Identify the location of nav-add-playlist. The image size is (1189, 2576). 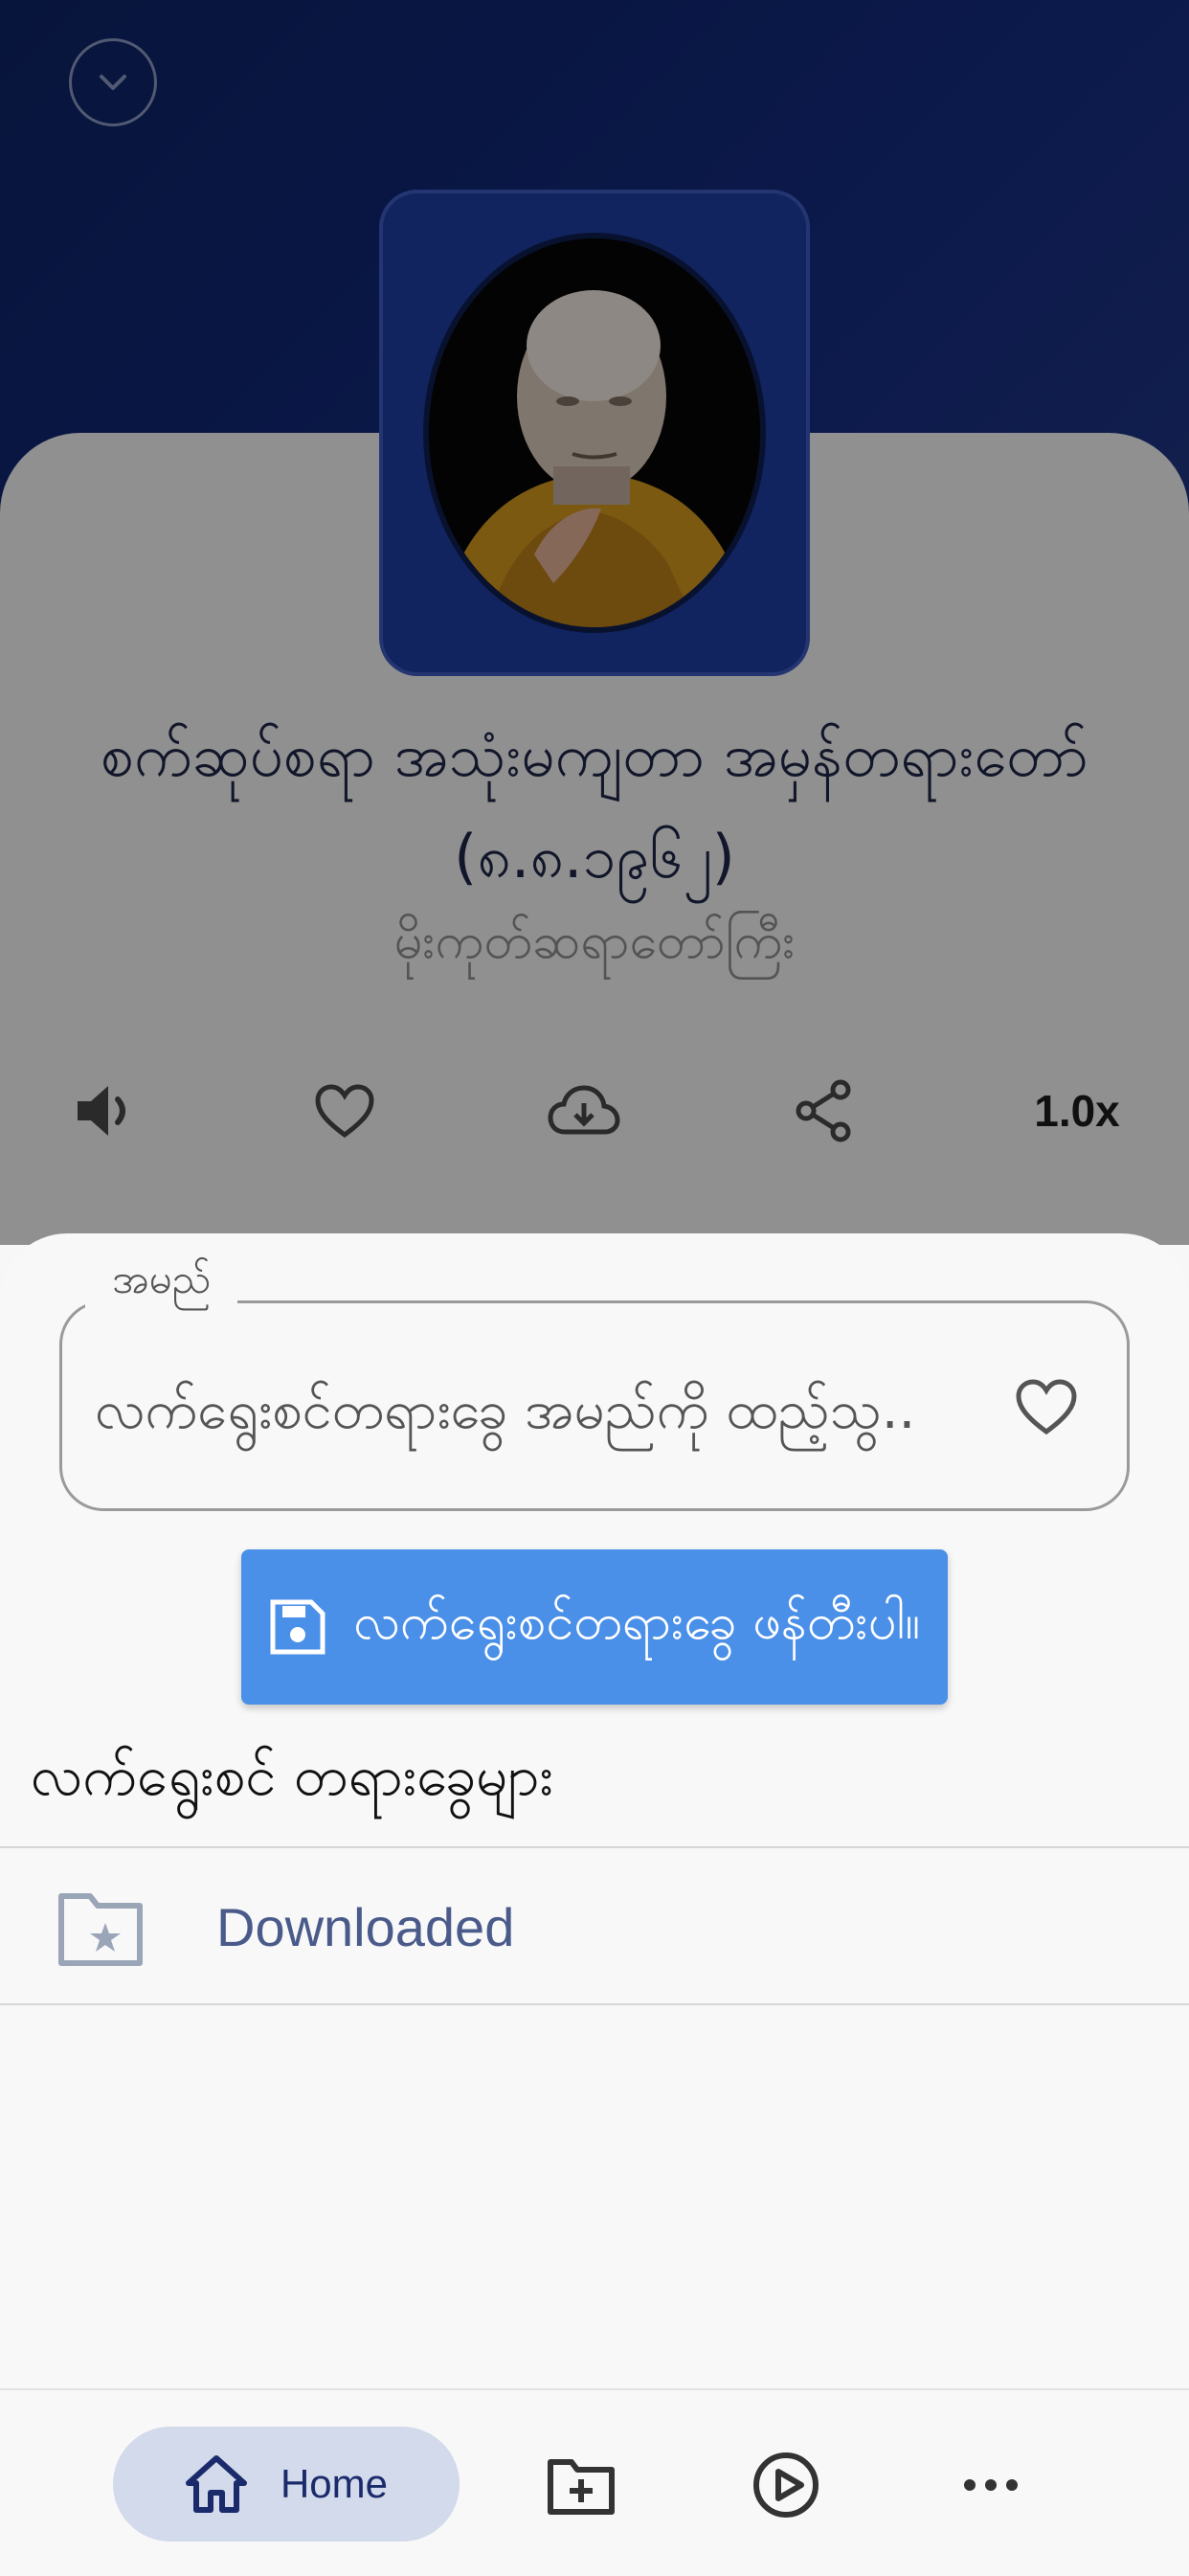
(581, 2485).